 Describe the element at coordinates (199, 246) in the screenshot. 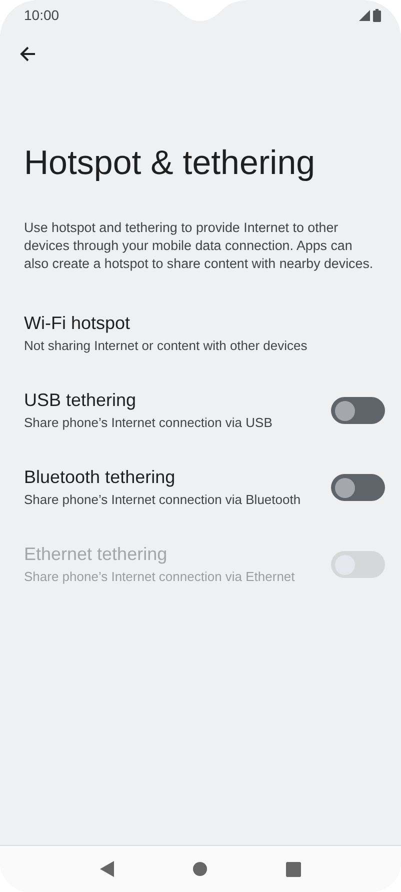

I see `description: Use hotspot and tethering to provide Internet to other devices through your mobile data connection. Apps can also create a hotspot to share content with nearby devices.` at that location.